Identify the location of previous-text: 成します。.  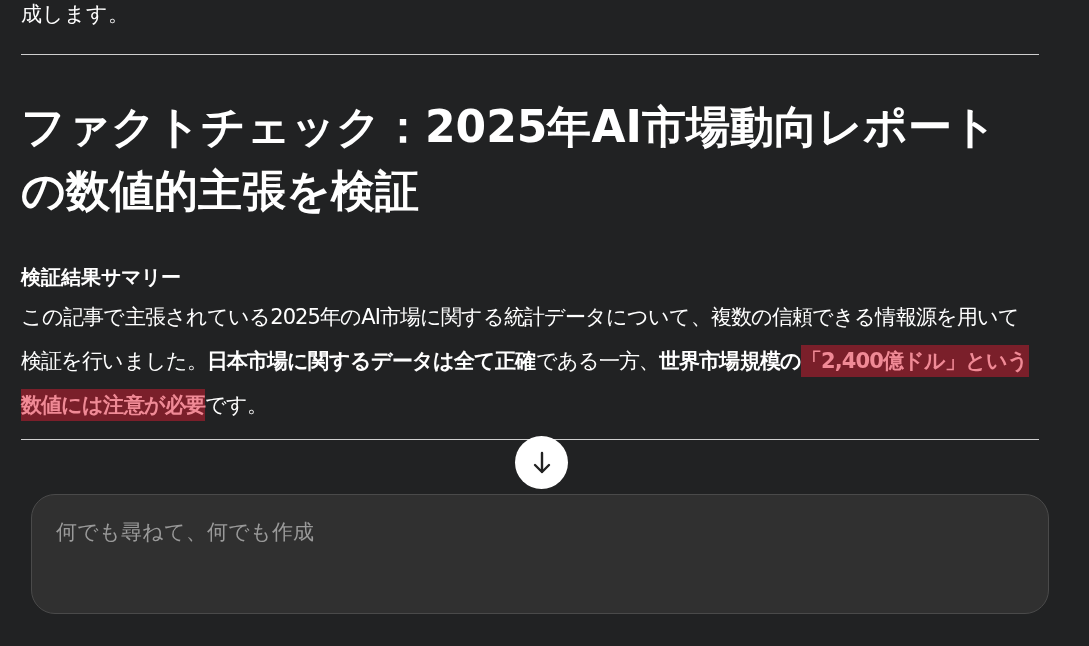
(75, 14).